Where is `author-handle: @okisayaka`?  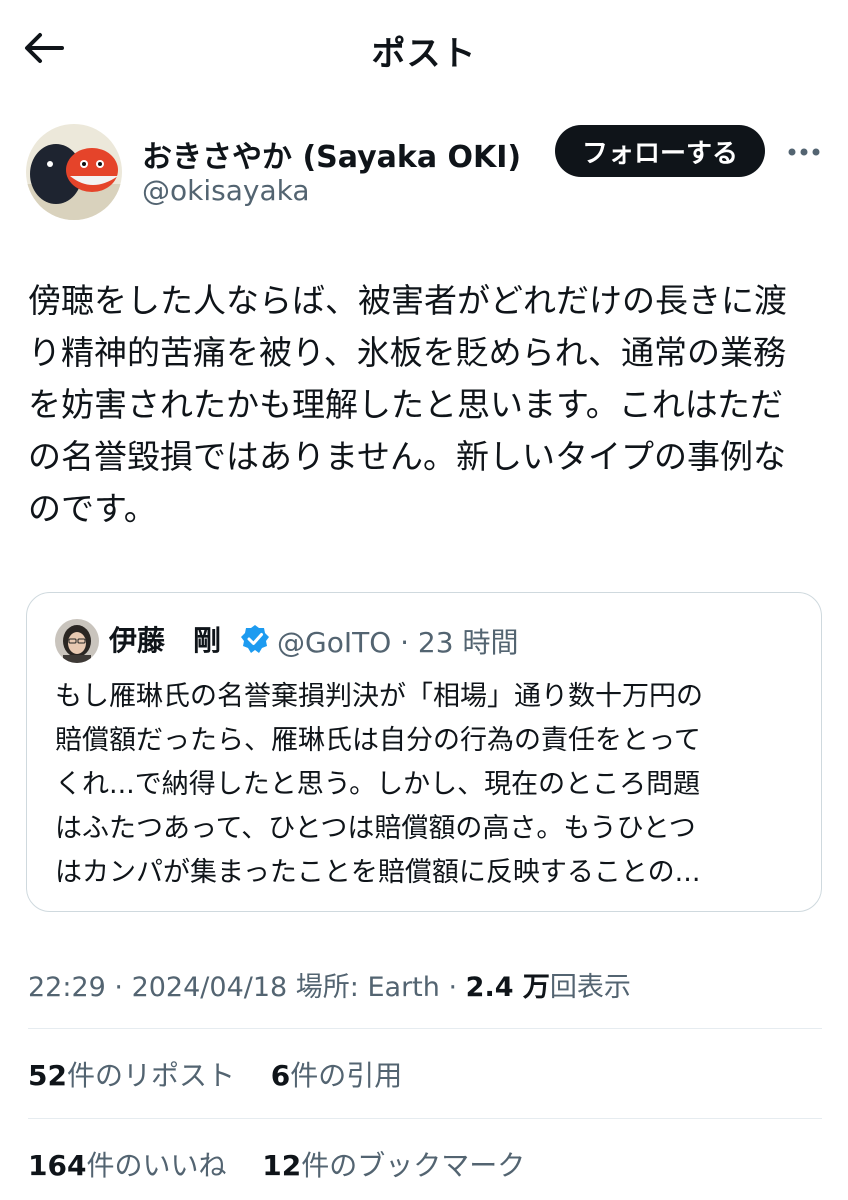 author-handle: @okisayaka is located at coordinates (225, 190).